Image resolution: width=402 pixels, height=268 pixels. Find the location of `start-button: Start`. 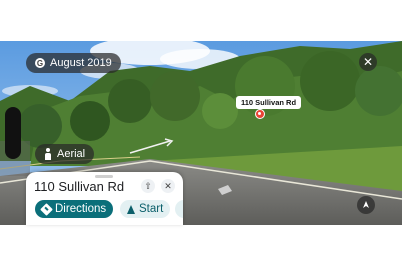

start-button: Start is located at coordinates (145, 209).